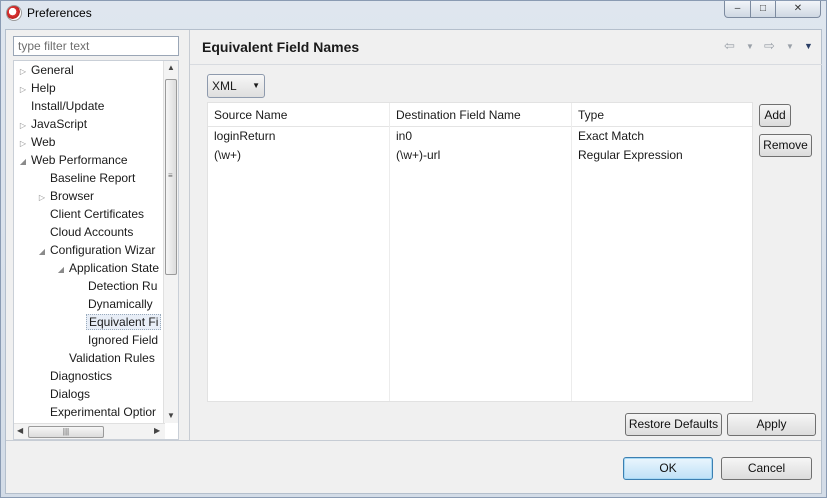  Describe the element at coordinates (256, 85) in the screenshot. I see `chevron-down-icon: ▼` at that location.